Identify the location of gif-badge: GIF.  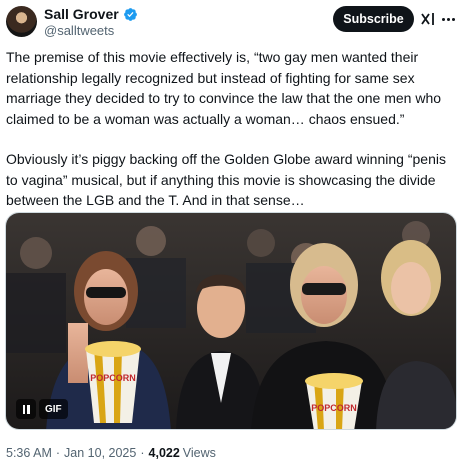
(53, 409).